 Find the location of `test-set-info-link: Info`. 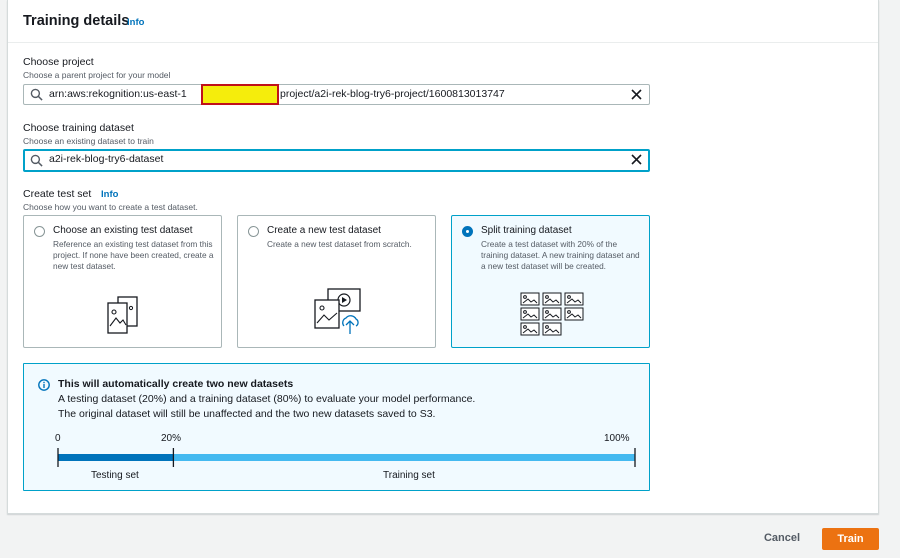

test-set-info-link: Info is located at coordinates (109, 194).